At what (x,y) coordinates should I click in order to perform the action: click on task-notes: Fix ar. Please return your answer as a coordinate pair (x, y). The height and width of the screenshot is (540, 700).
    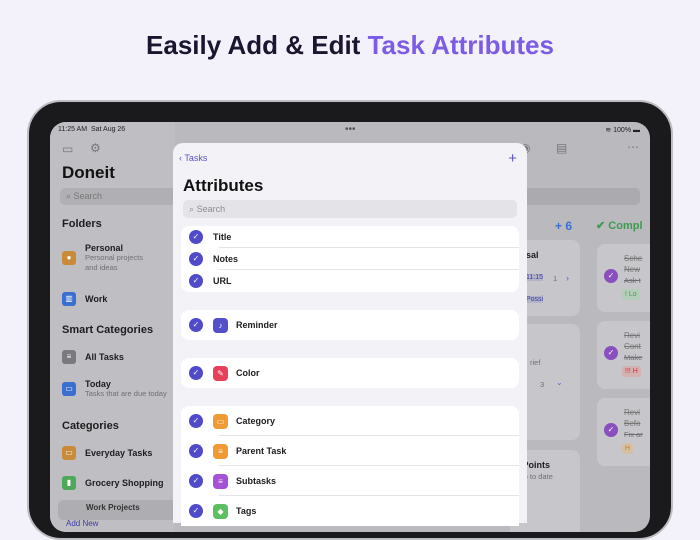
    Looking at the image, I should click on (633, 434).